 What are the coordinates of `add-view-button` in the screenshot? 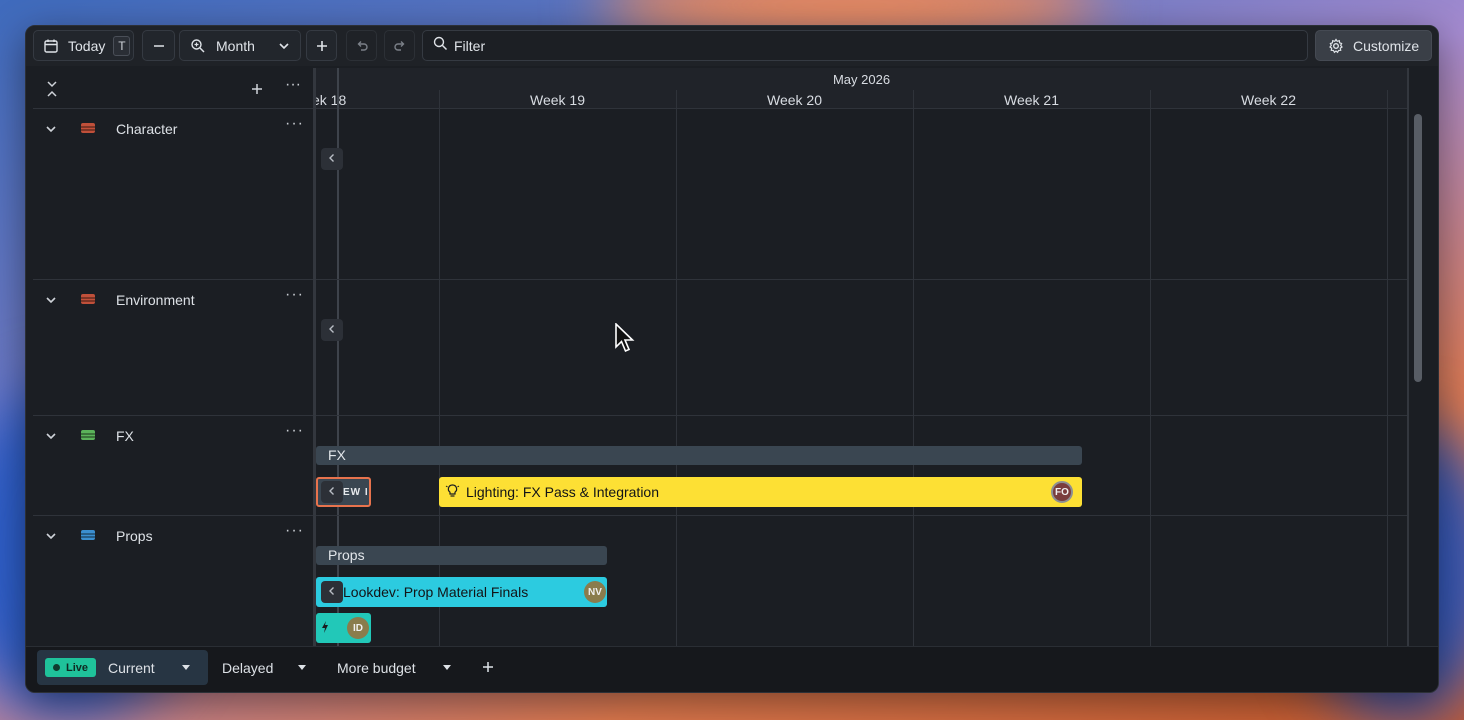 It's located at (492, 667).